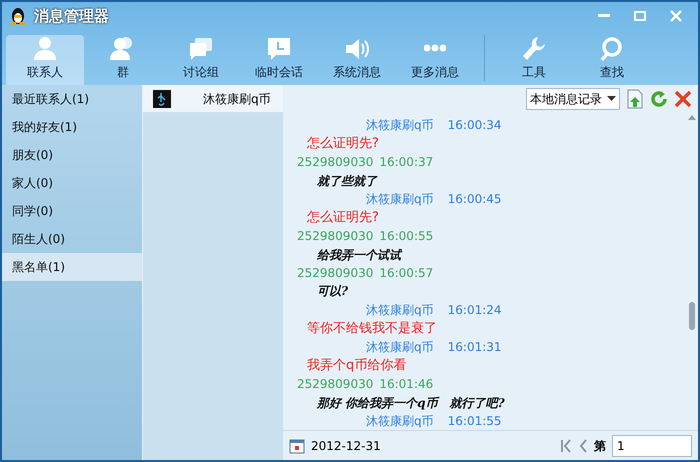 This screenshot has height=462, width=700. What do you see at coordinates (213, 98) in the screenshot?
I see `contact-row: 沐筱康刷q币` at bounding box center [213, 98].